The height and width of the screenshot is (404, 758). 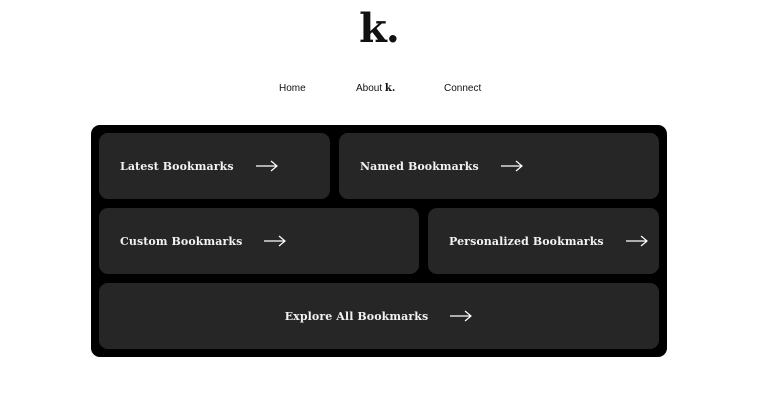 What do you see at coordinates (390, 88) in the screenshot?
I see `nav-about-brand: k.` at bounding box center [390, 88].